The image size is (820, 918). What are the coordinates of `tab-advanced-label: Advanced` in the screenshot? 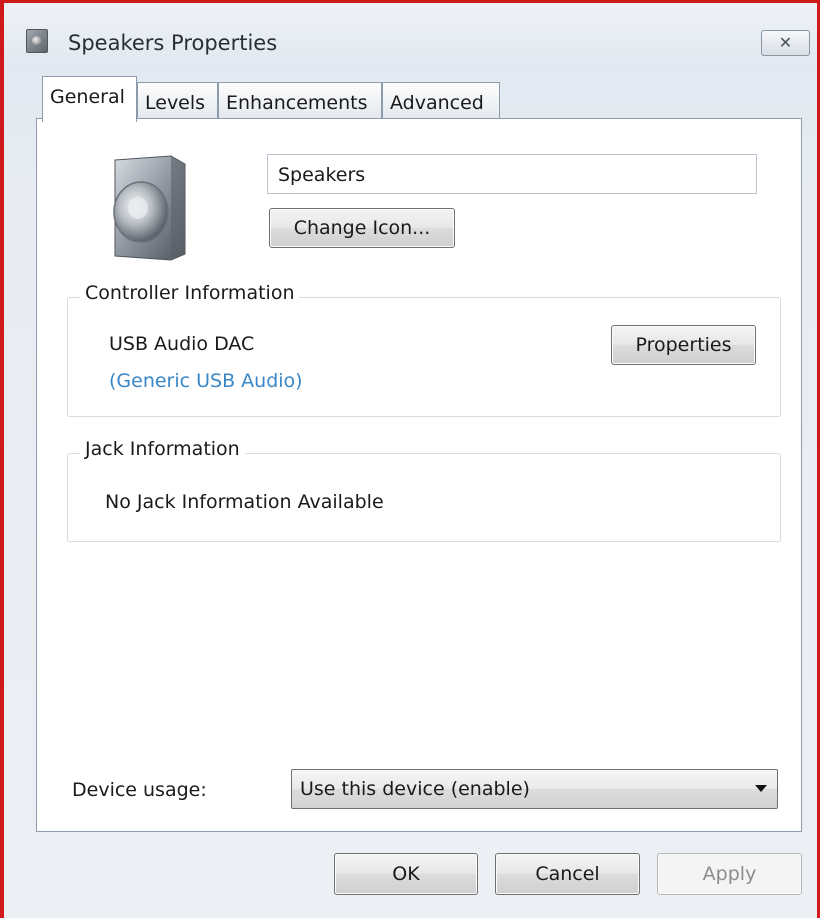 It's located at (437, 103).